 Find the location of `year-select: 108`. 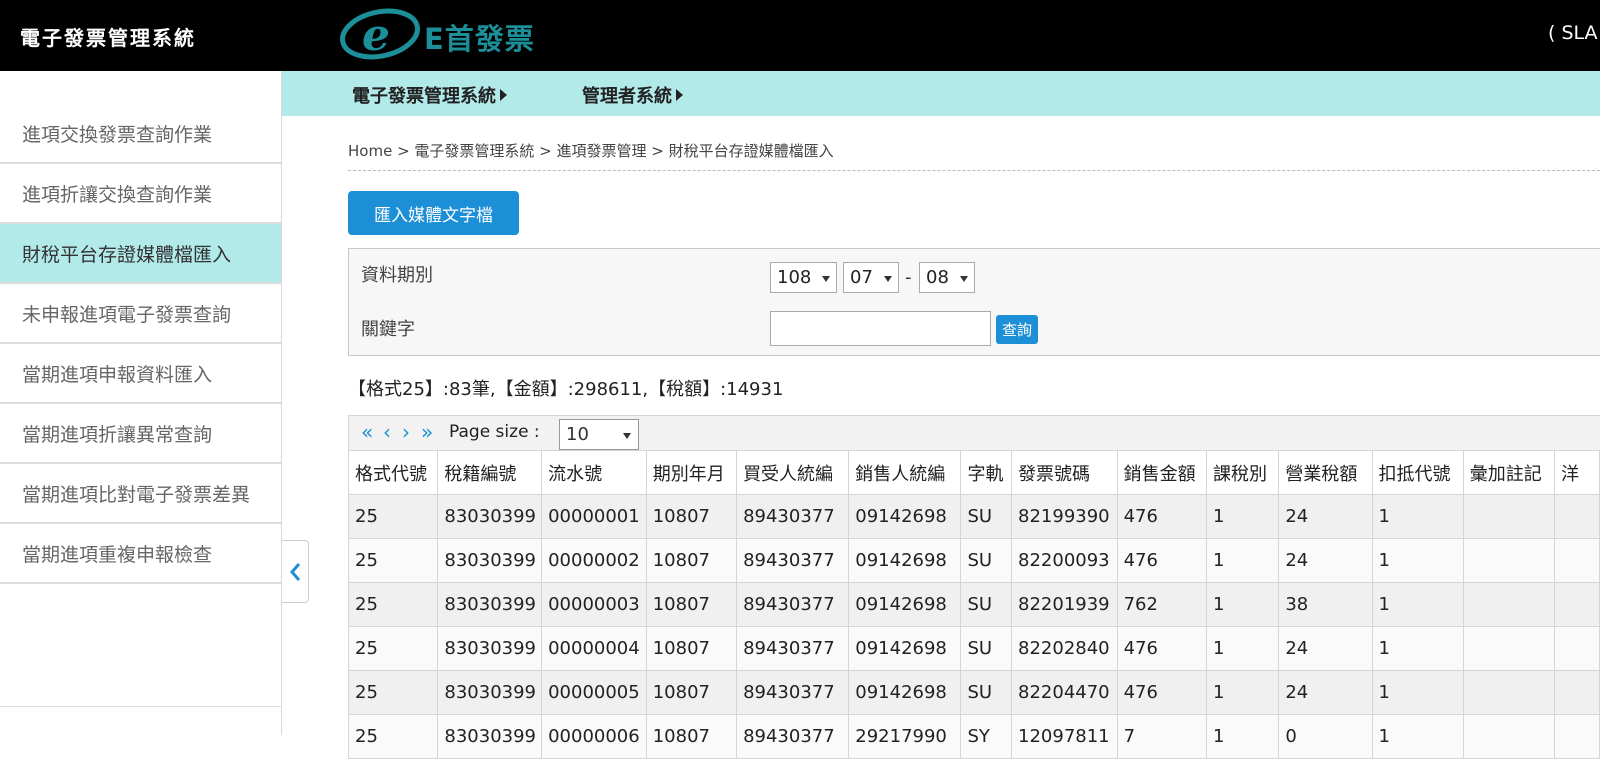

year-select: 108 is located at coordinates (803, 277).